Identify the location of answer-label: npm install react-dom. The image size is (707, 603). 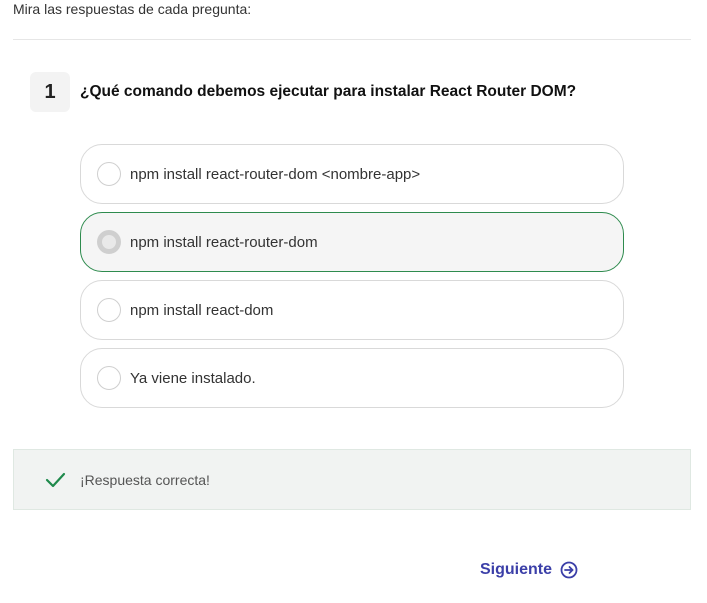
(202, 310).